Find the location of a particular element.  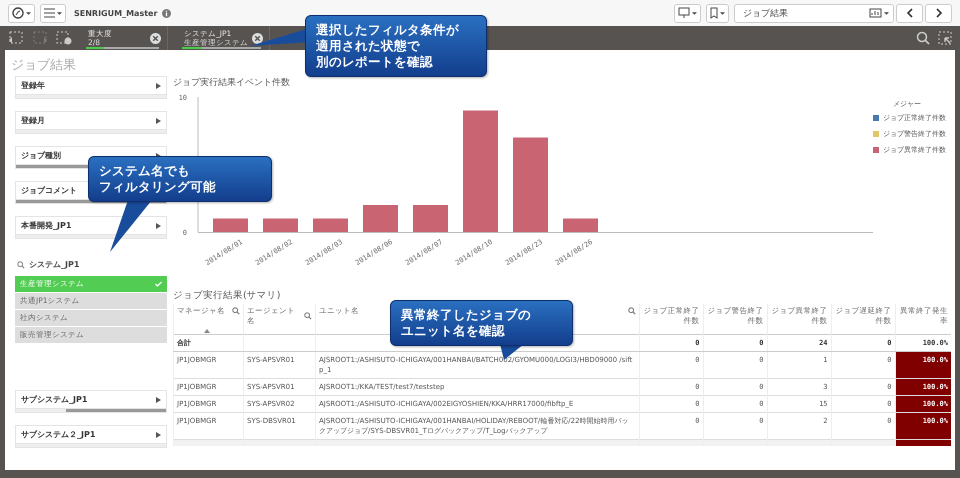

chart-title: ジョブ実行結果イベント件数 is located at coordinates (232, 82).